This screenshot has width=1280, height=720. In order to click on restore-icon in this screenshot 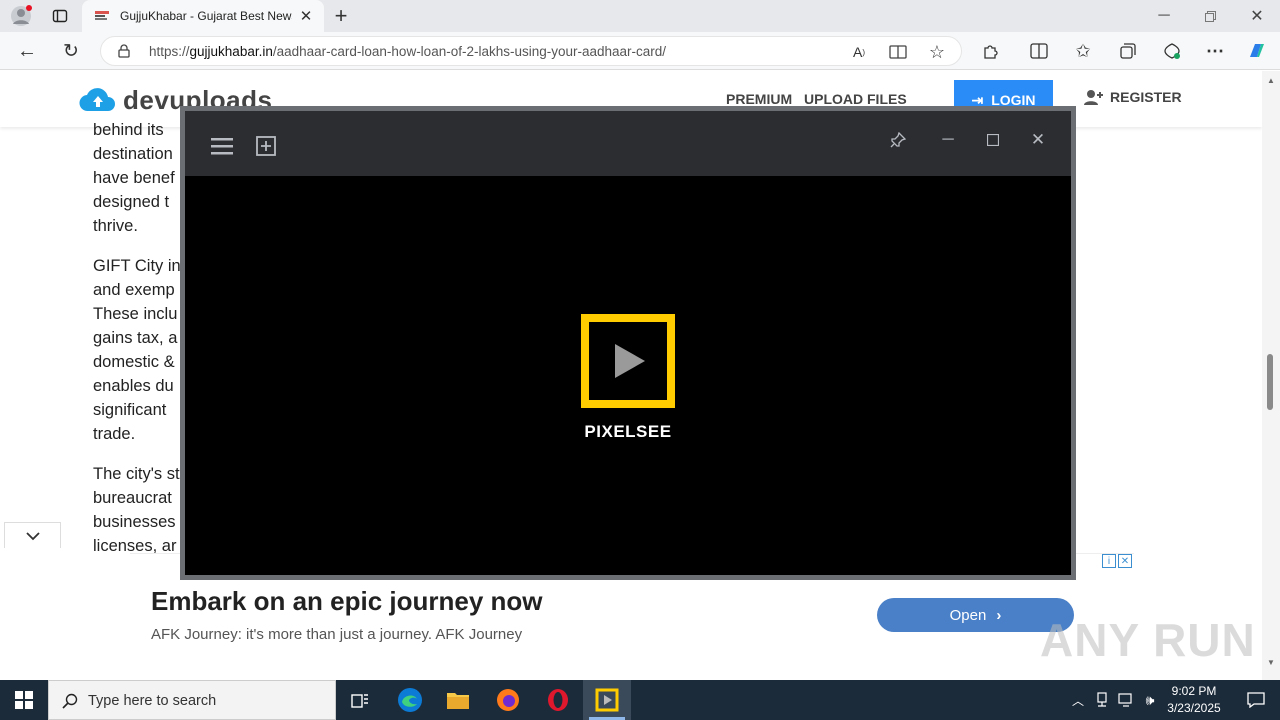, I will do `click(1210, 16)`.